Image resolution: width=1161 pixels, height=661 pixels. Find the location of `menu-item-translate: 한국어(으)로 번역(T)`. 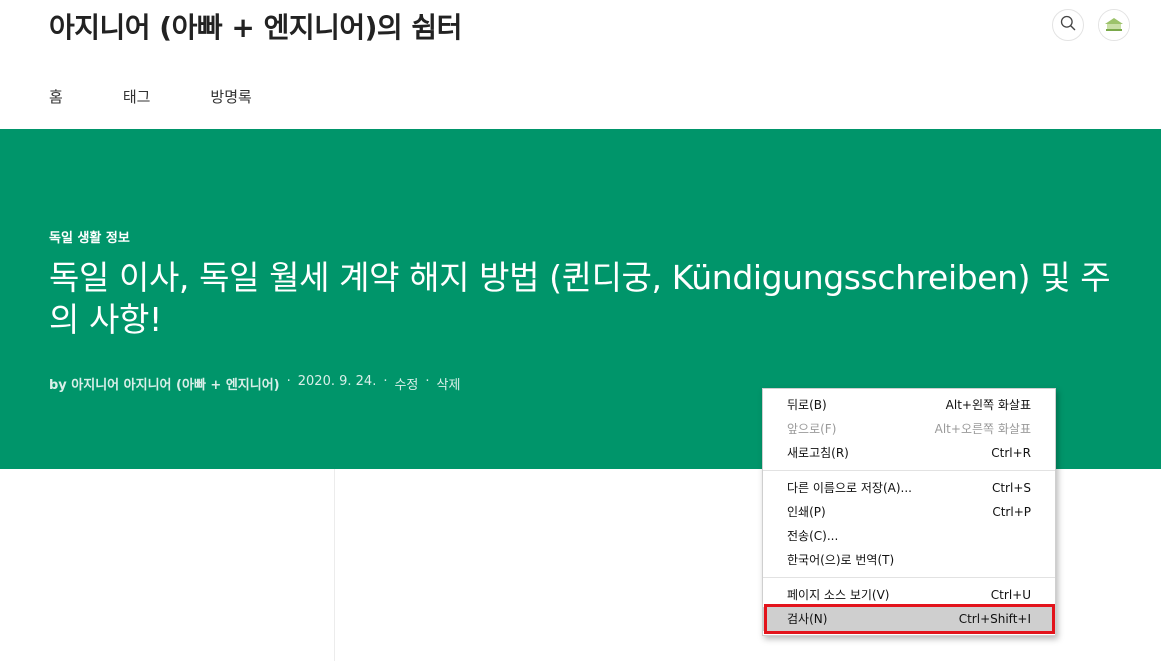

menu-item-translate: 한국어(으)로 번역(T) is located at coordinates (909, 560).